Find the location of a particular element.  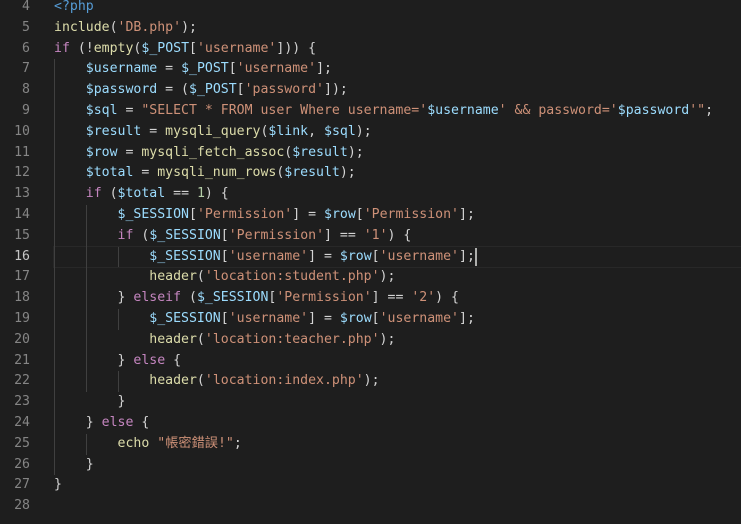

code-line: $result = mysqli_query($link, $sql); is located at coordinates (397, 132).